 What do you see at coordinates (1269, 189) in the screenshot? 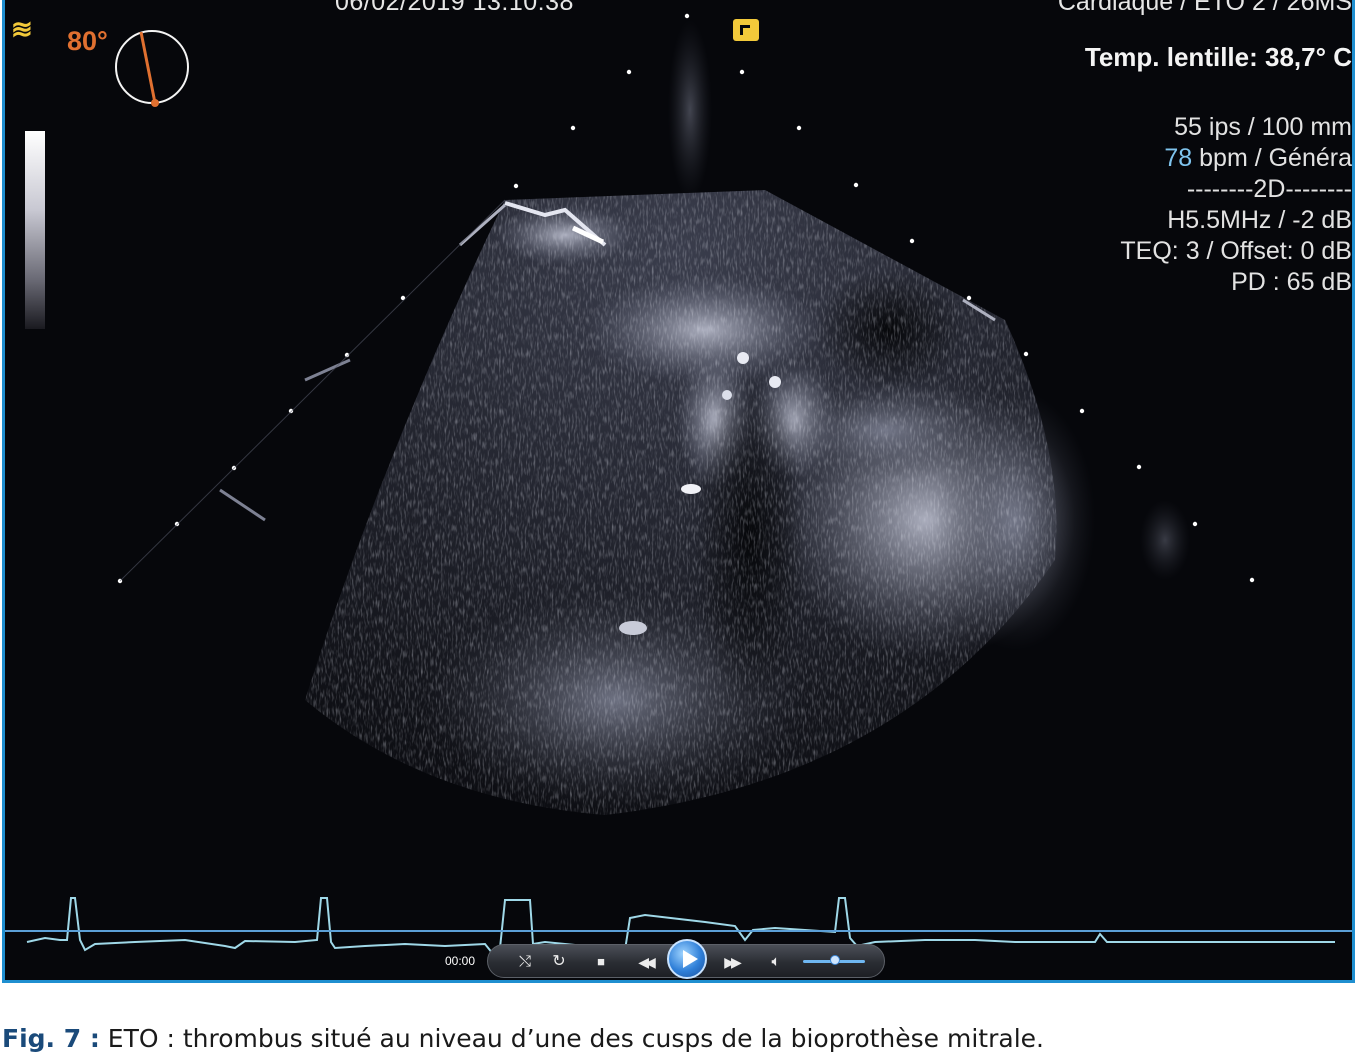
I see `imaging-mode: --------2D--------` at bounding box center [1269, 189].